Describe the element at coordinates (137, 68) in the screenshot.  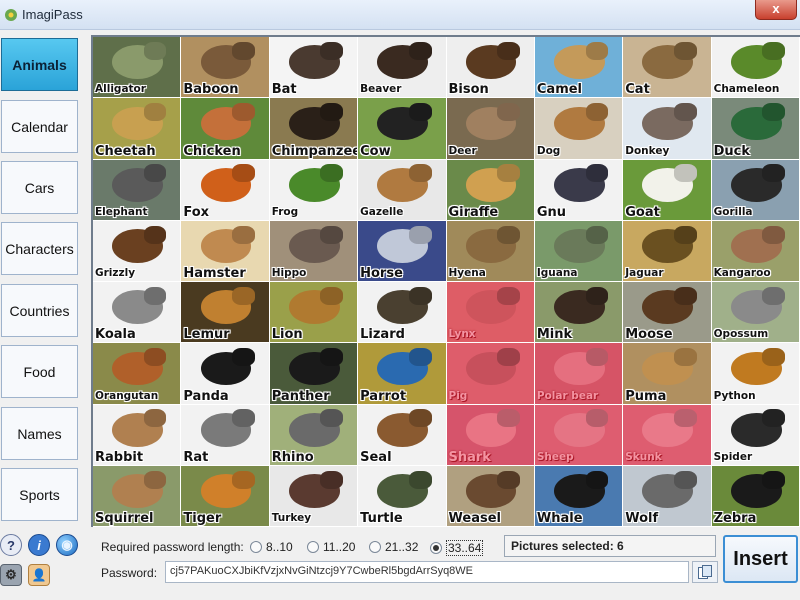
I see `picture-tile-alligator: Alligator` at that location.